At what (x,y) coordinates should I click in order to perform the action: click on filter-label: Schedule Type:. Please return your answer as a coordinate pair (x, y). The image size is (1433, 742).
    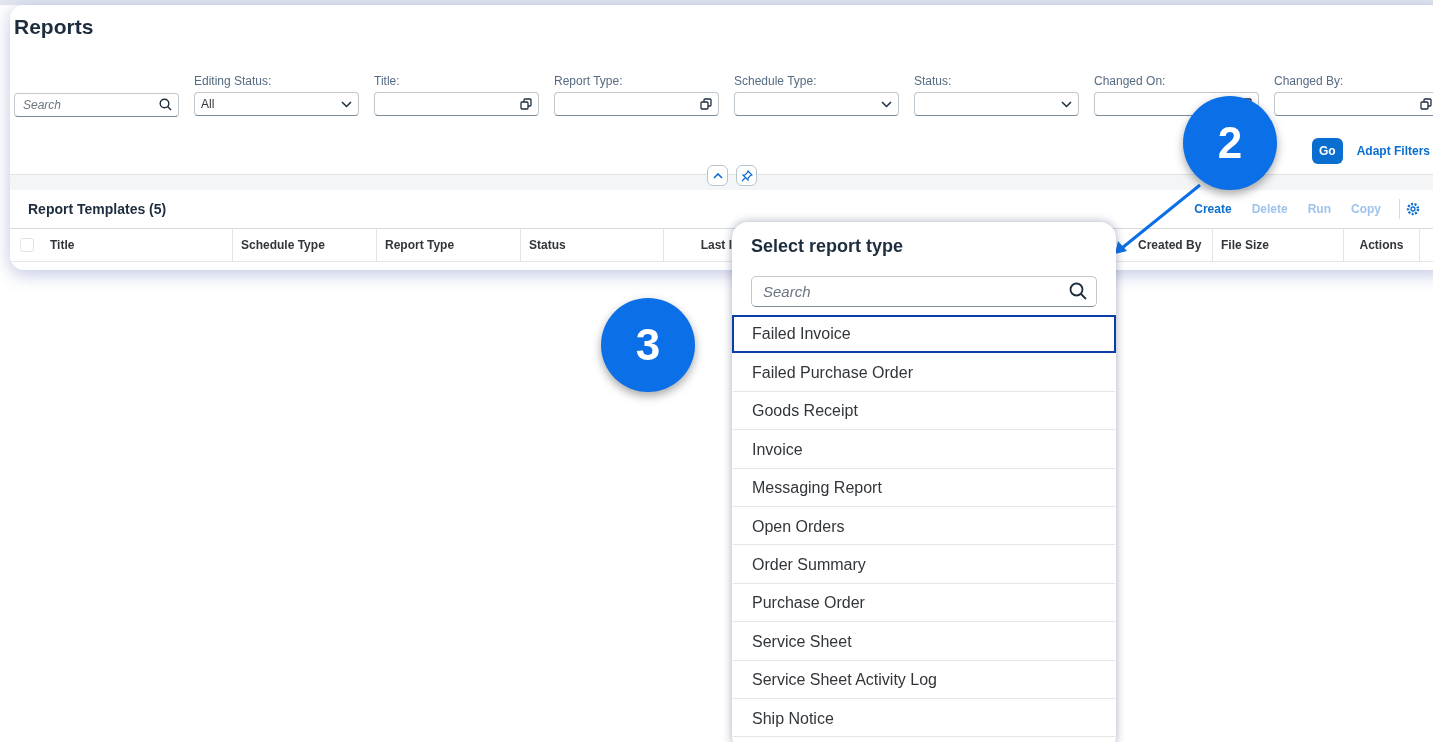
    Looking at the image, I should click on (776, 82).